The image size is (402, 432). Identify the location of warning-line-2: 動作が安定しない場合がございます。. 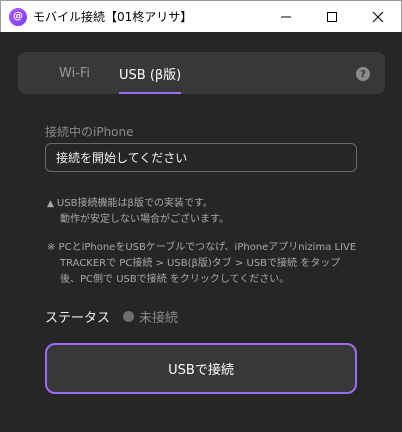
(144, 219).